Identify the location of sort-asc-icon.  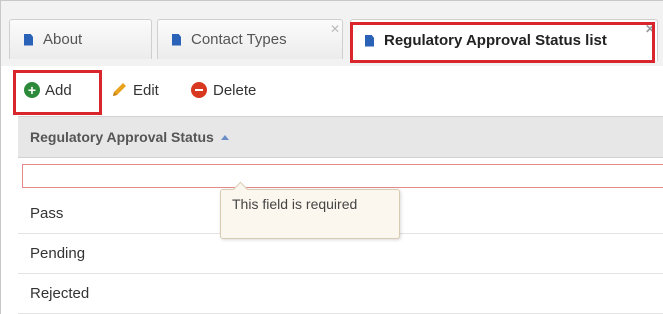
(224, 137).